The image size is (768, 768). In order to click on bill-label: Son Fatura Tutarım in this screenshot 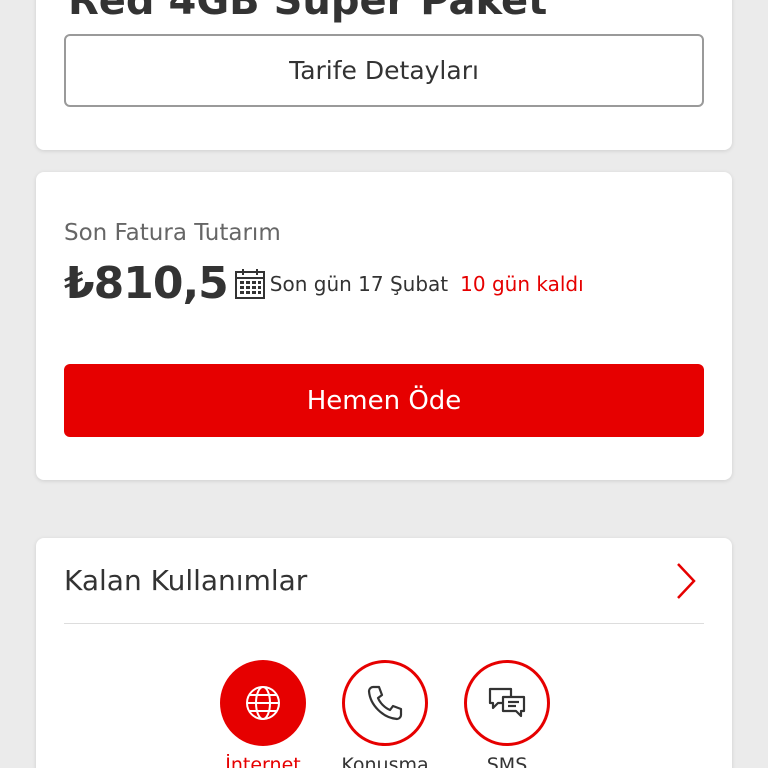, I will do `click(172, 233)`.